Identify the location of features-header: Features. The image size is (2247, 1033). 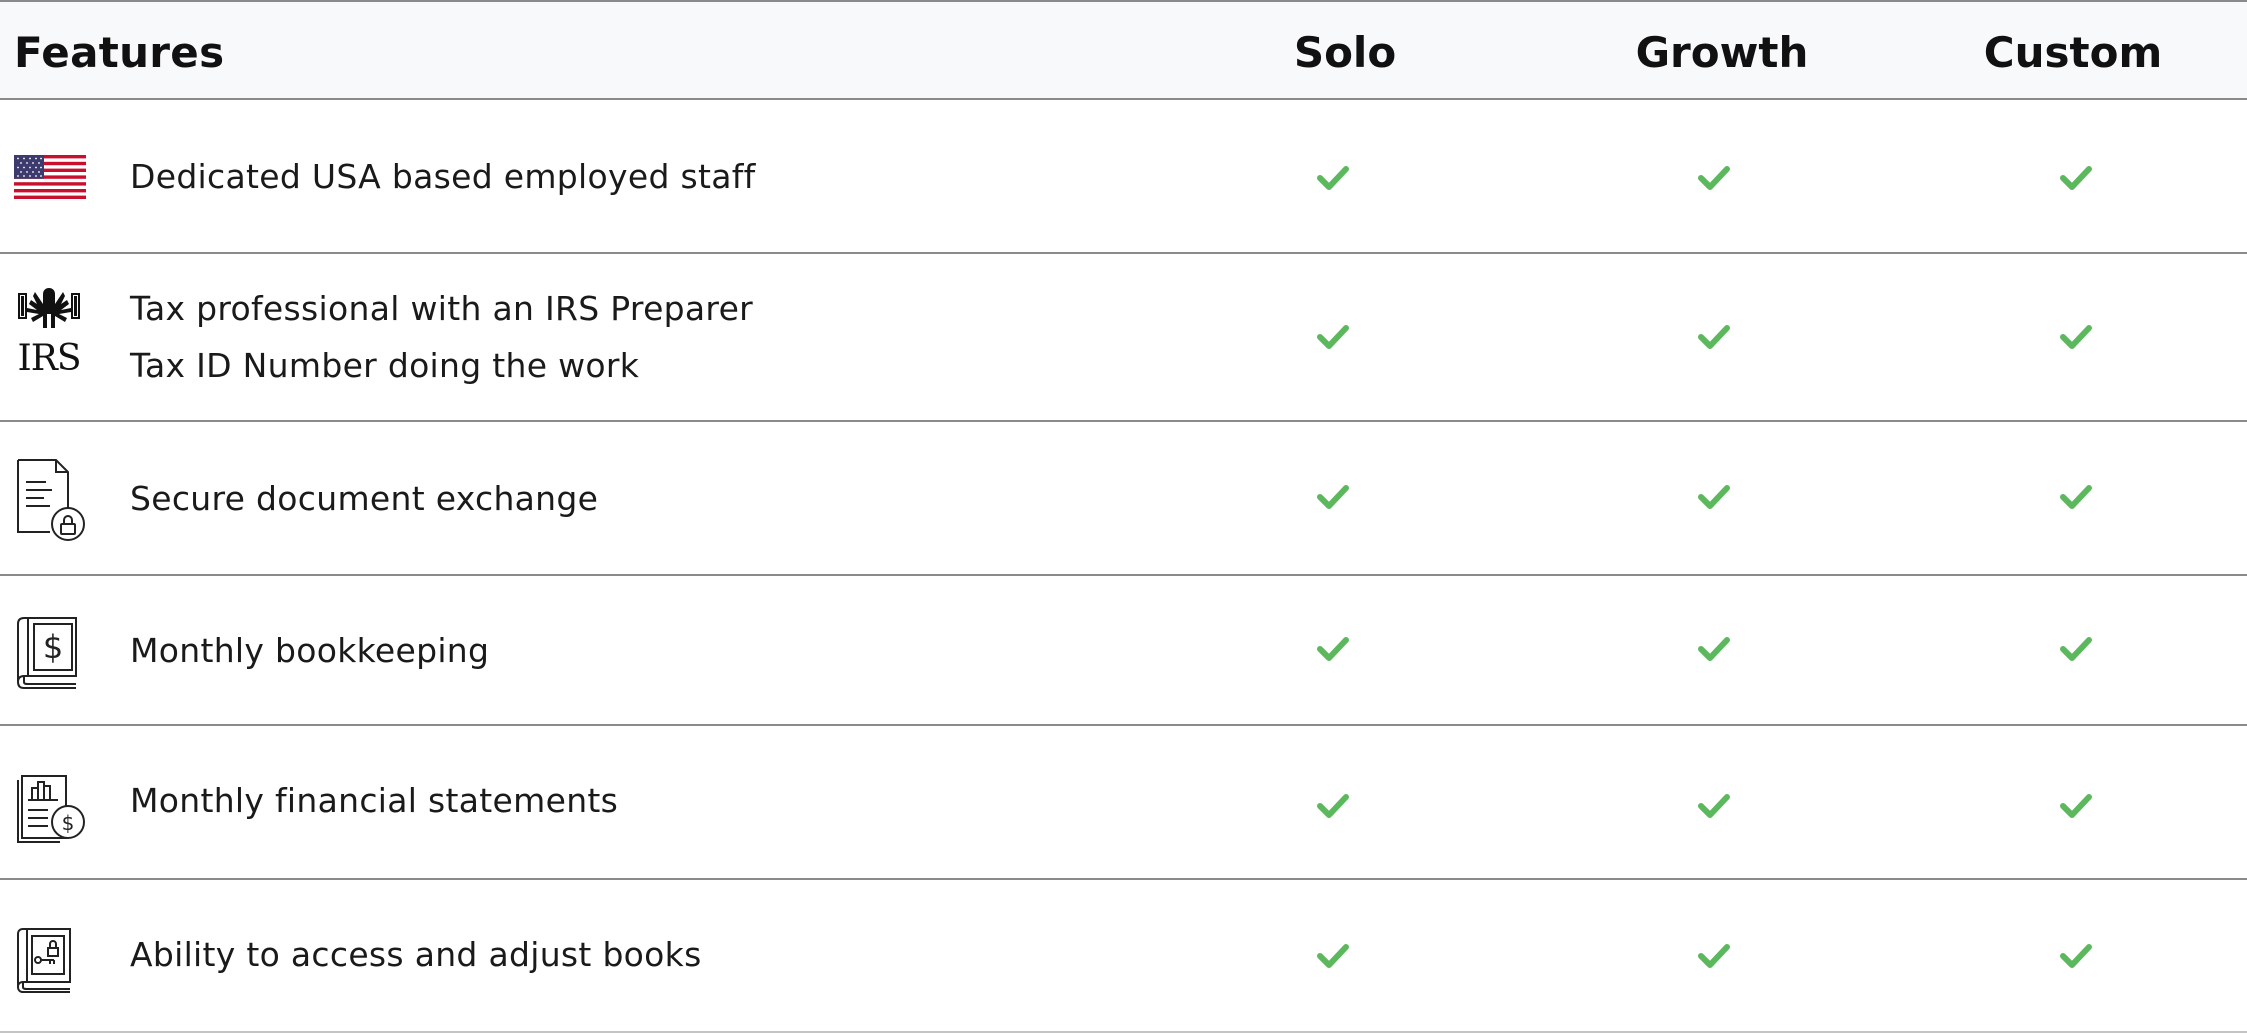
(119, 52).